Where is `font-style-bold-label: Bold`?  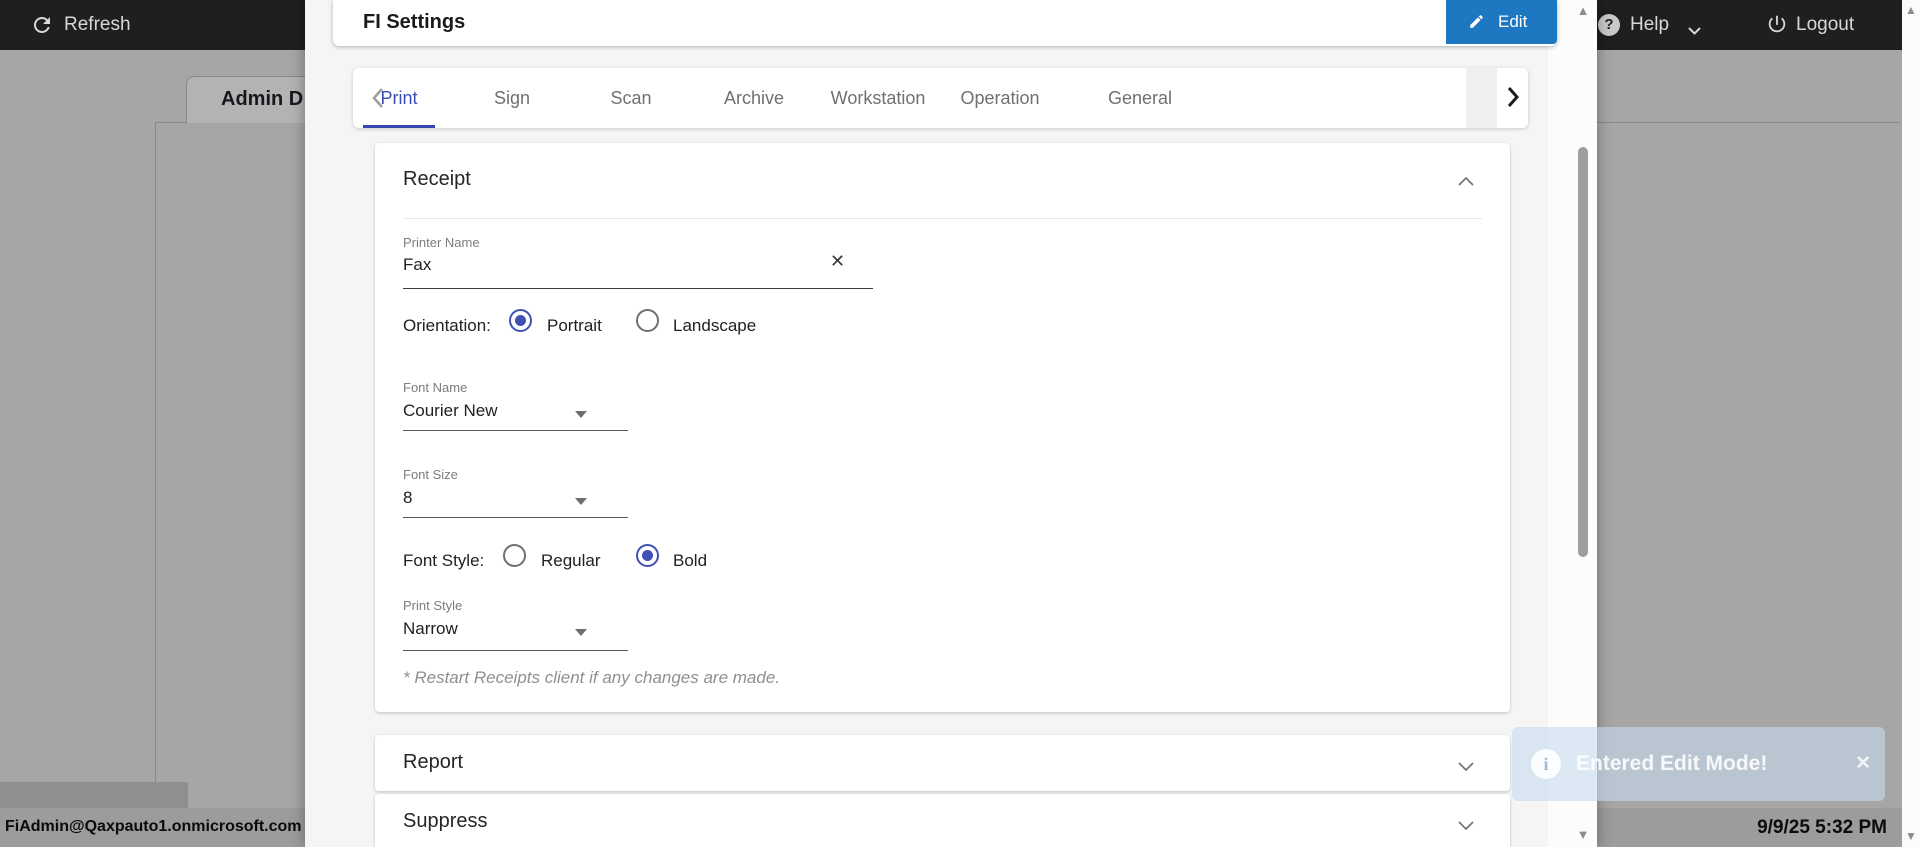 font-style-bold-label: Bold is located at coordinates (690, 561).